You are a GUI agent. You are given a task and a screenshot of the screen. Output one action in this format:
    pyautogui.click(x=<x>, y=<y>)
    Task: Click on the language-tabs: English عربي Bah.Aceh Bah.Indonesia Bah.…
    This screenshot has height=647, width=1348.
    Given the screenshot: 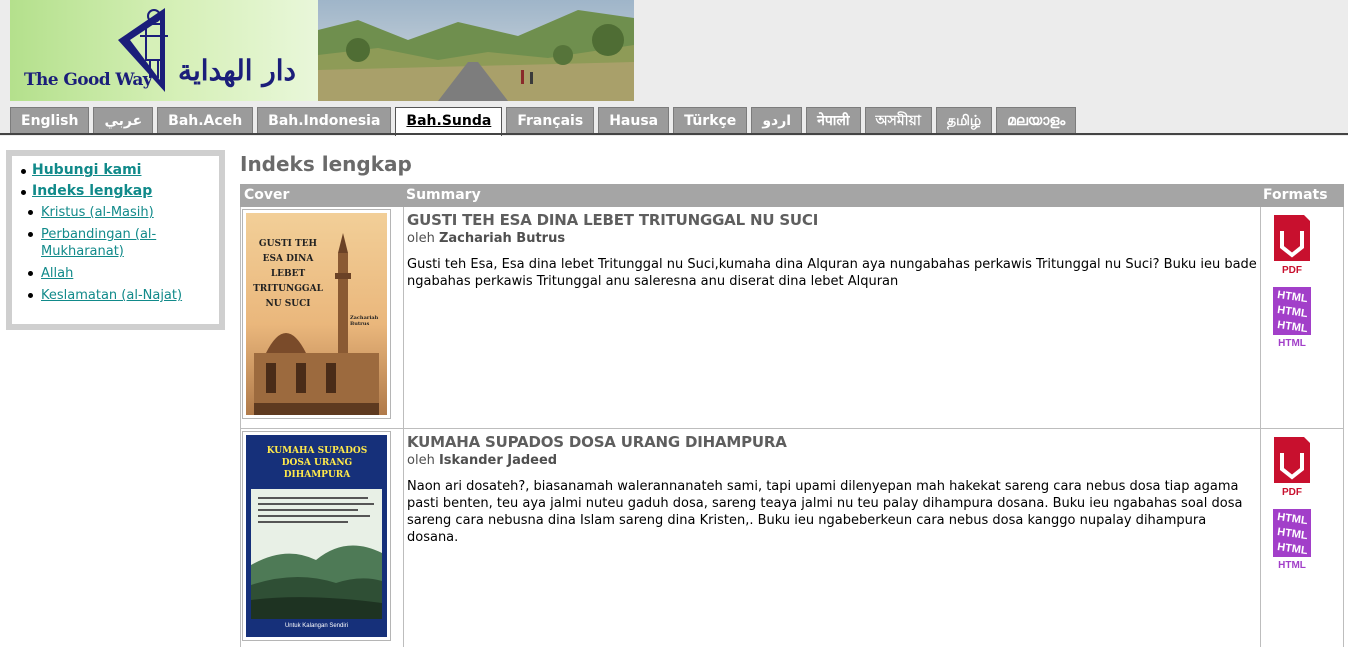 What is the action you would take?
    pyautogui.click(x=543, y=121)
    